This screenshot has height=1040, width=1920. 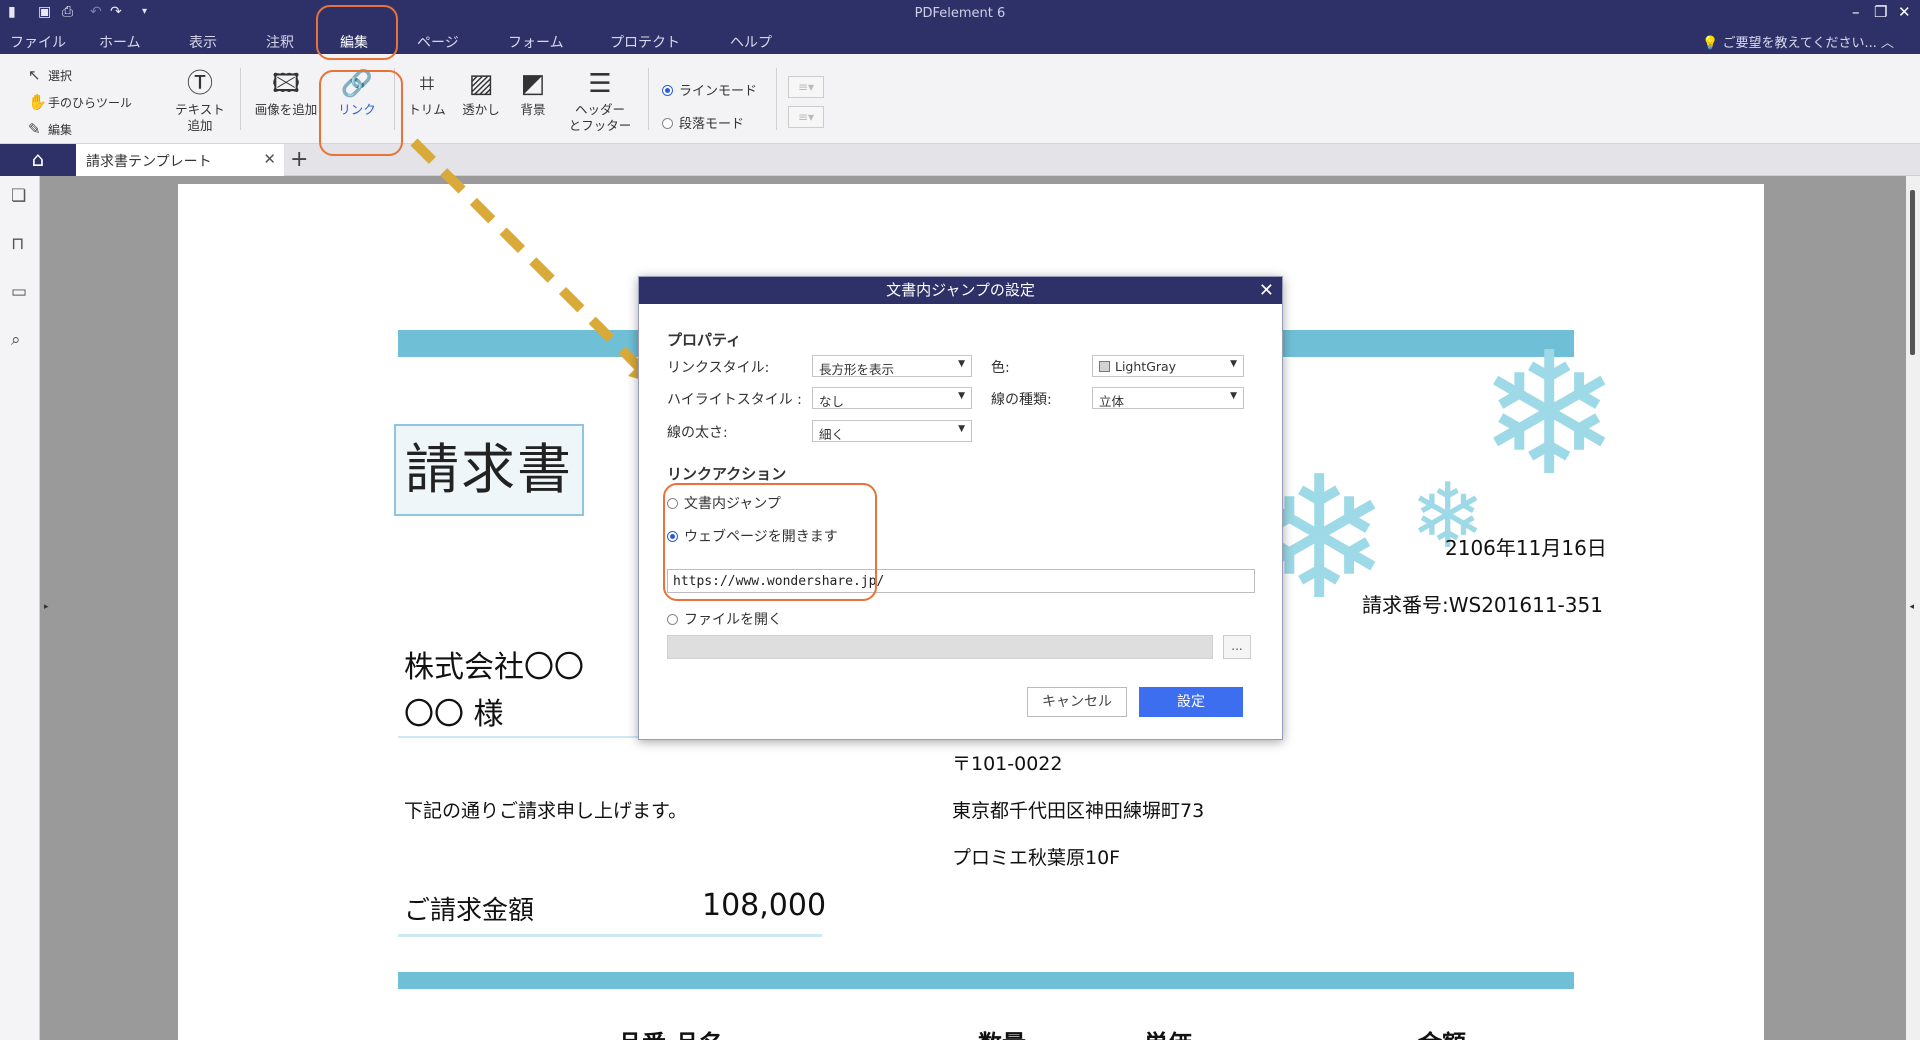 I want to click on color-swatch, so click(x=1104, y=366).